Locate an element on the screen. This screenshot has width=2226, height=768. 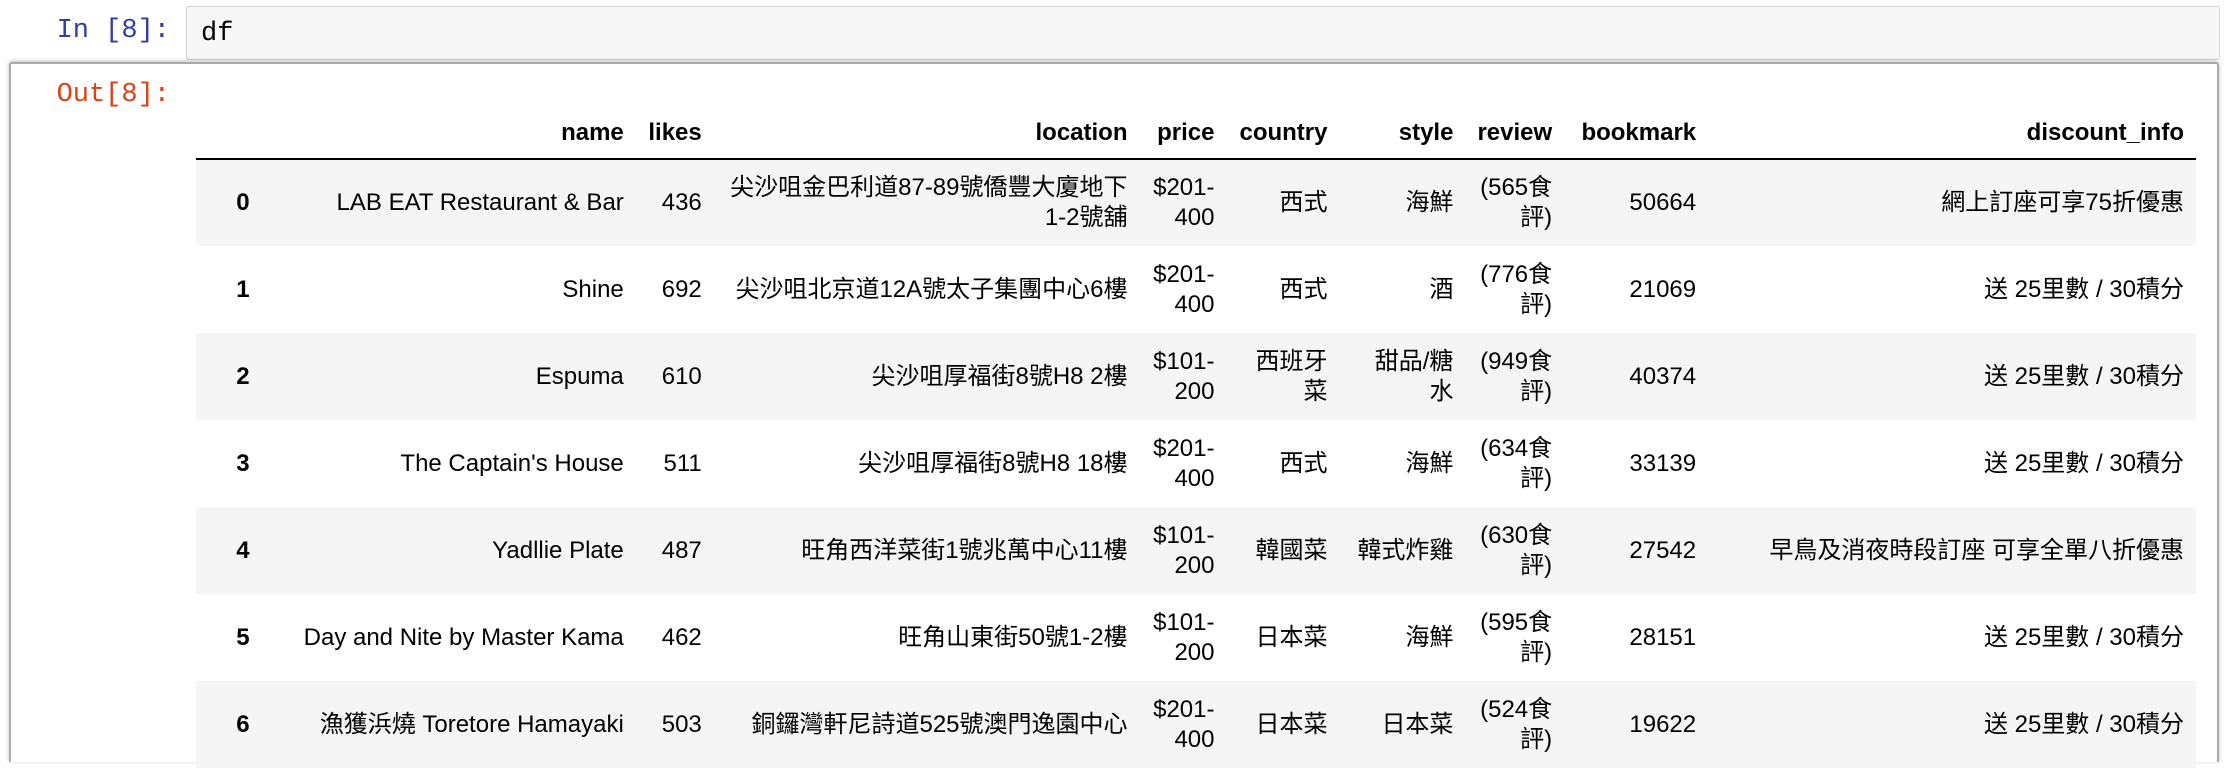
cell-location: 尖沙咀北京道12A號太子集團中心6樓 is located at coordinates (931, 289).